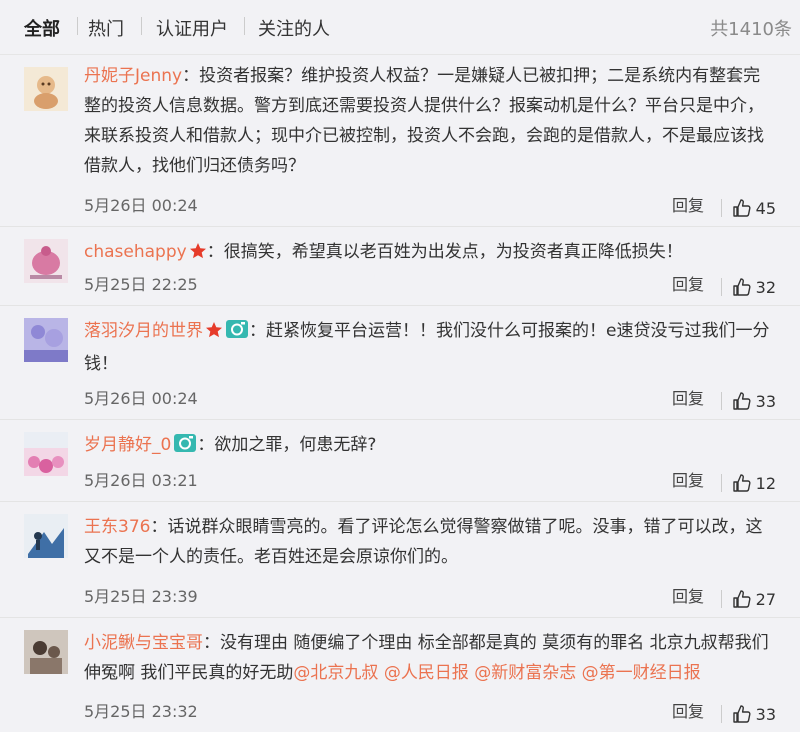  Describe the element at coordinates (106, 28) in the screenshot. I see `tab-hot: 热门` at that location.